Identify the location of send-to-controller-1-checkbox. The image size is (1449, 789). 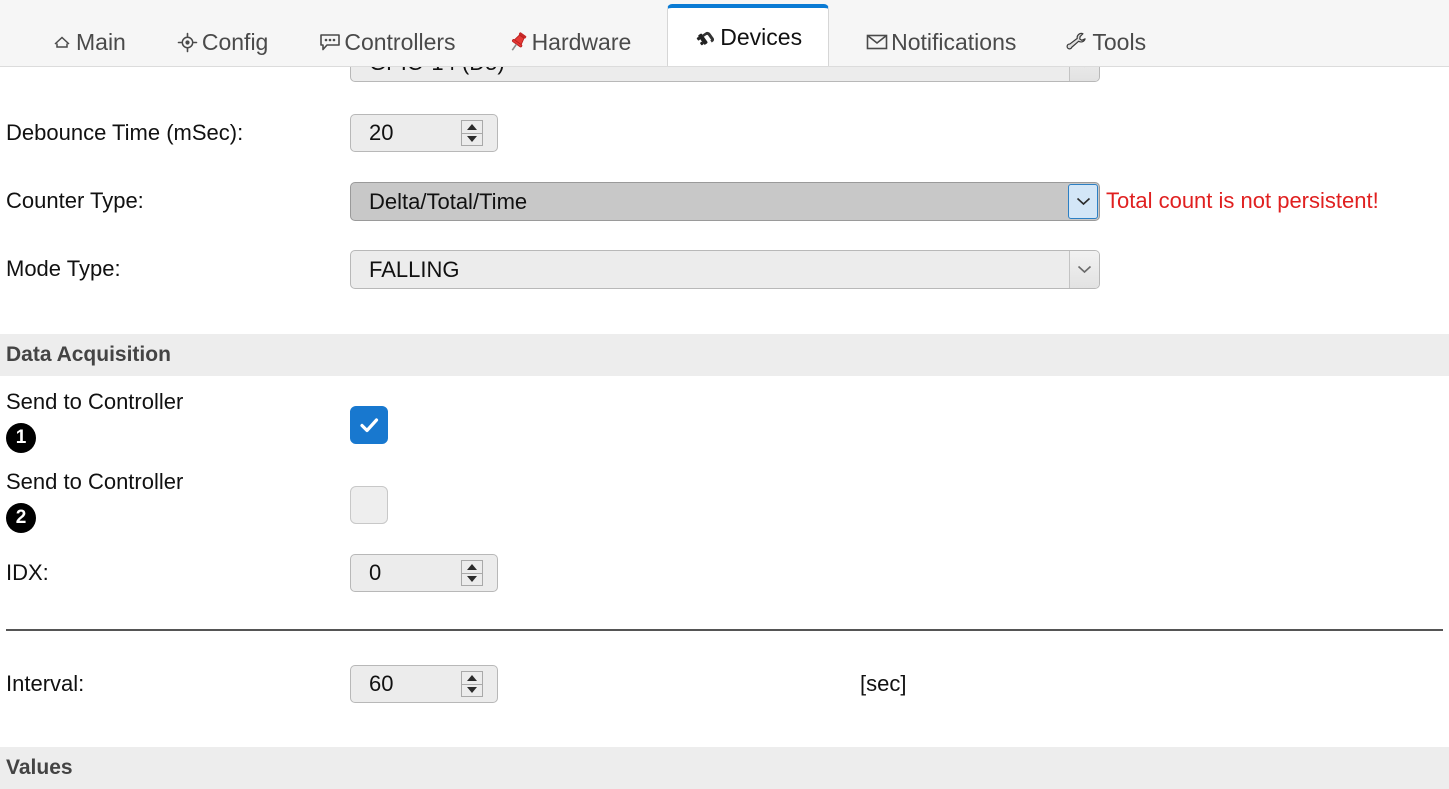
(369, 425).